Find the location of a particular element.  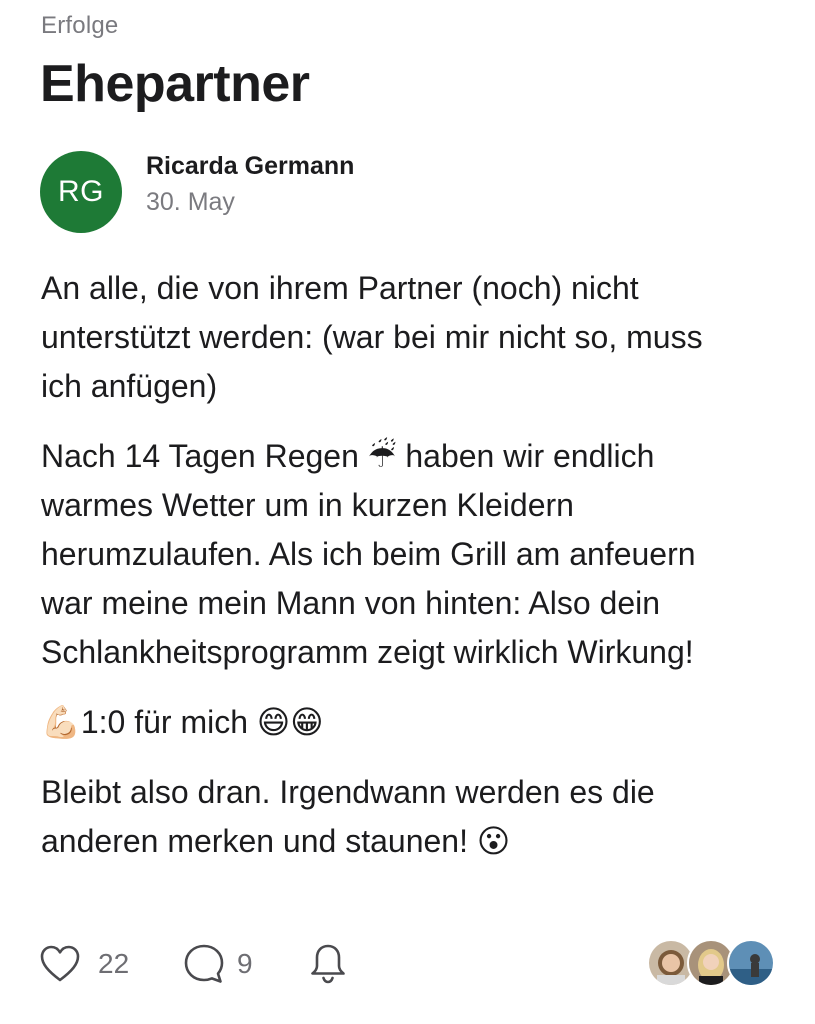

comment-icon is located at coordinates (204, 964).